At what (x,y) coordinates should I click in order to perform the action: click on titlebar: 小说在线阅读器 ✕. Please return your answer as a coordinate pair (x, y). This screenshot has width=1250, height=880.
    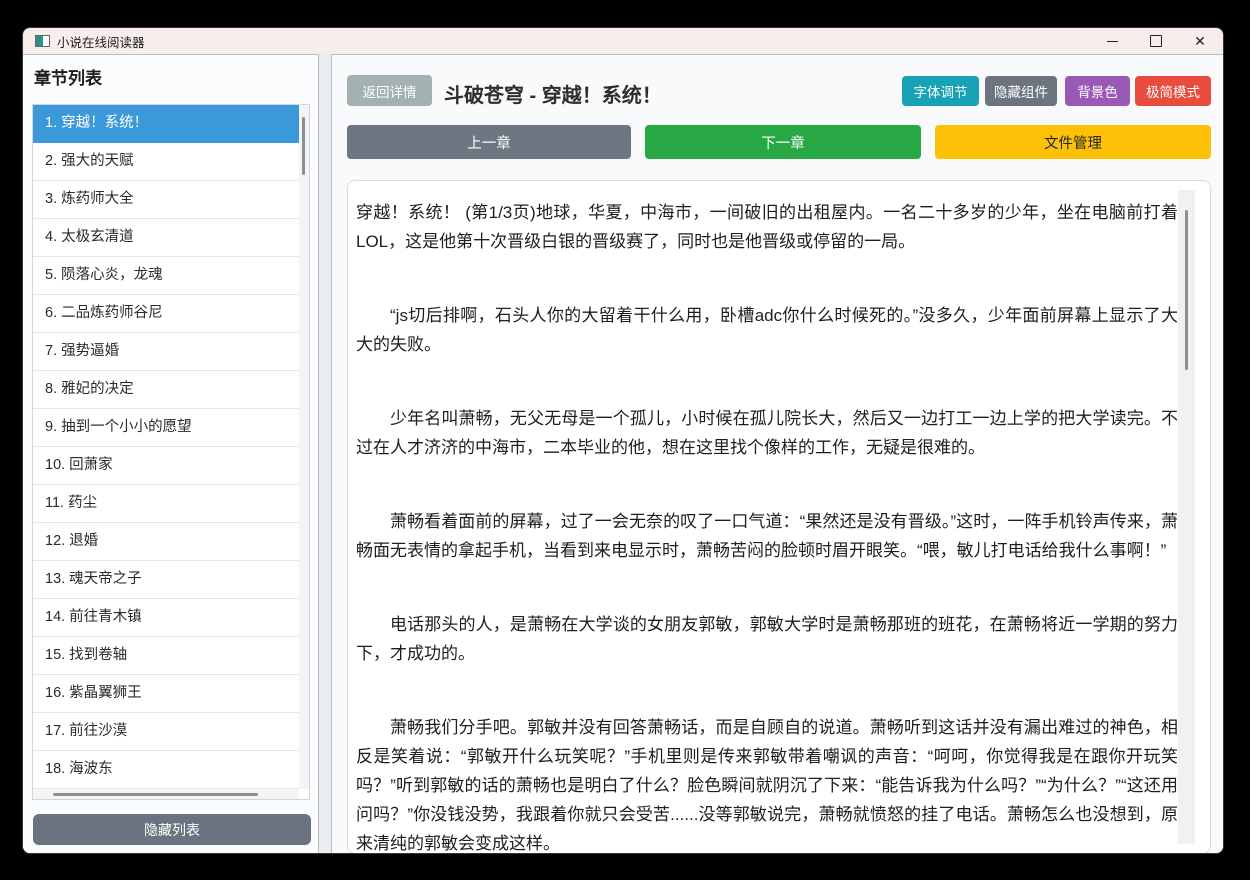
    Looking at the image, I should click on (623, 41).